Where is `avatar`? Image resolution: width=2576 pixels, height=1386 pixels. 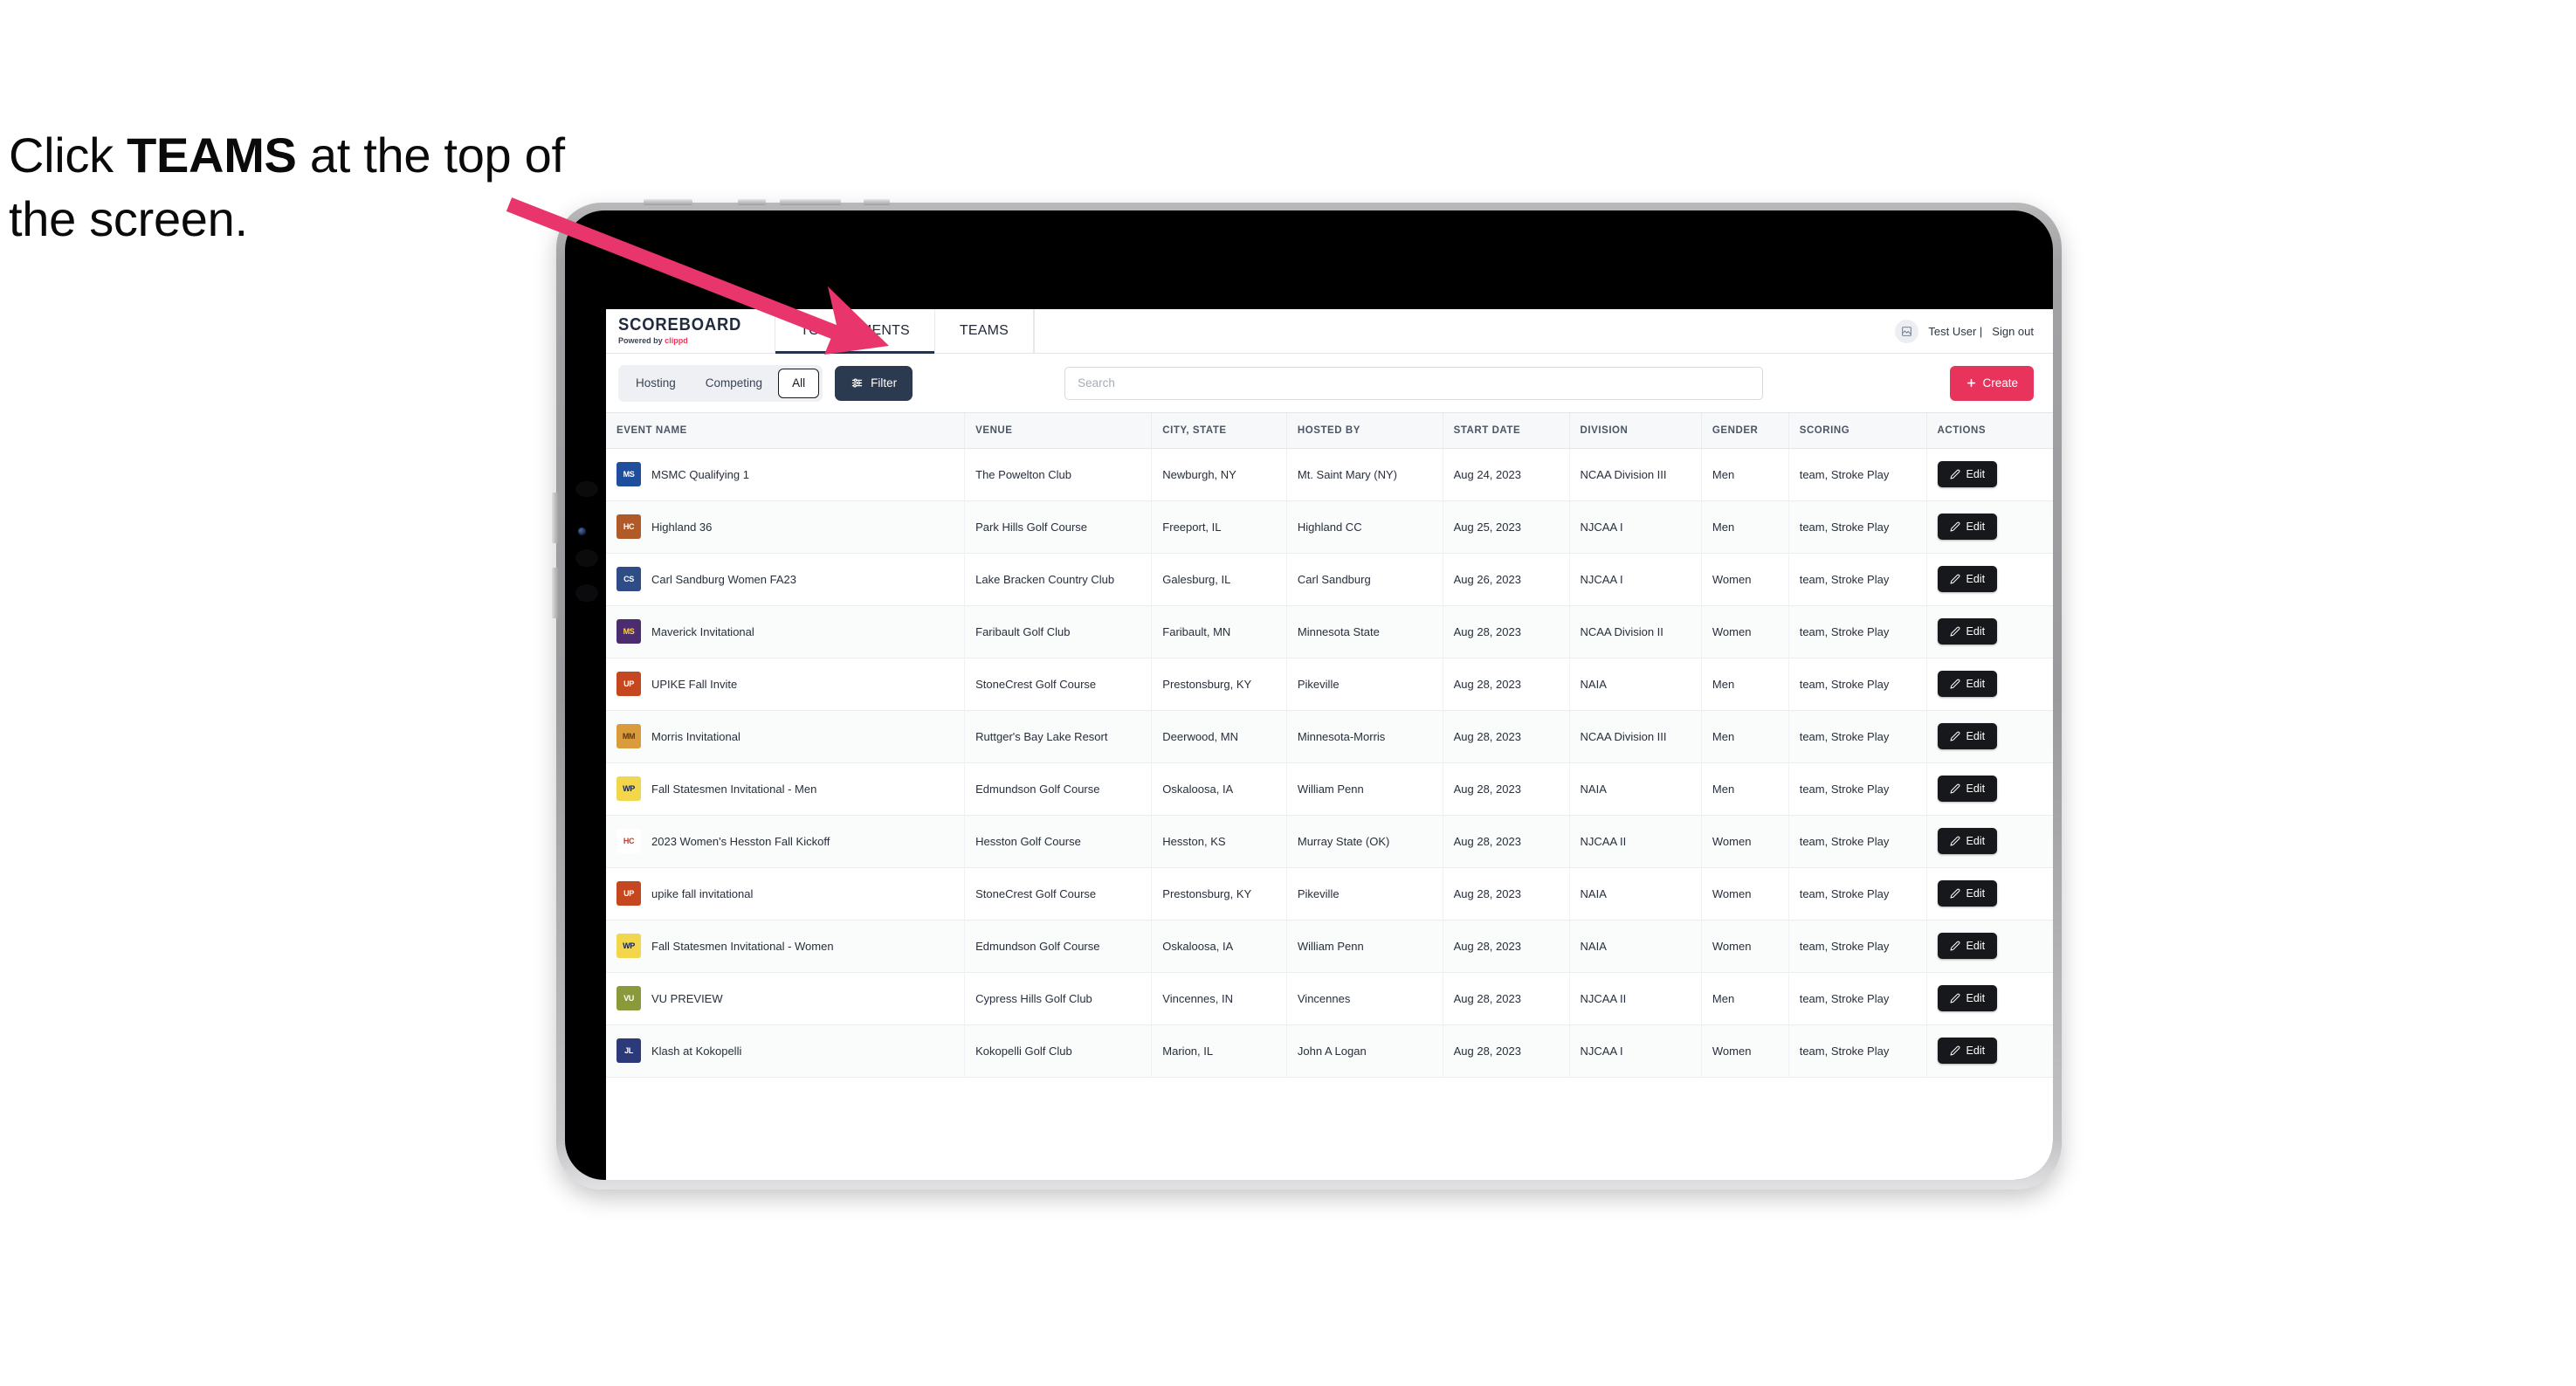
avatar is located at coordinates (1907, 331).